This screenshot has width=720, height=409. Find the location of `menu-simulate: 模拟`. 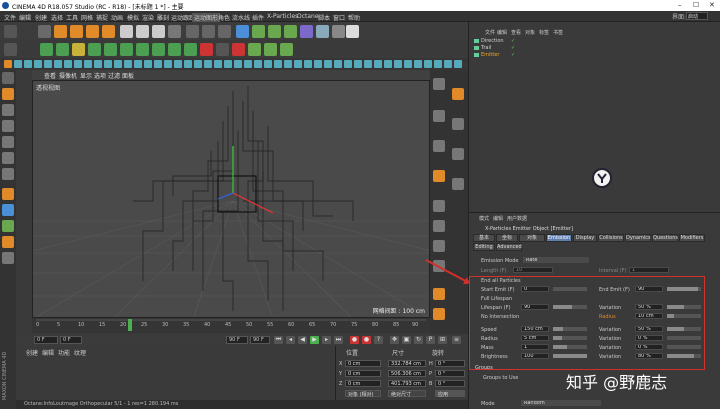

menu-simulate: 模拟 is located at coordinates (133, 17).